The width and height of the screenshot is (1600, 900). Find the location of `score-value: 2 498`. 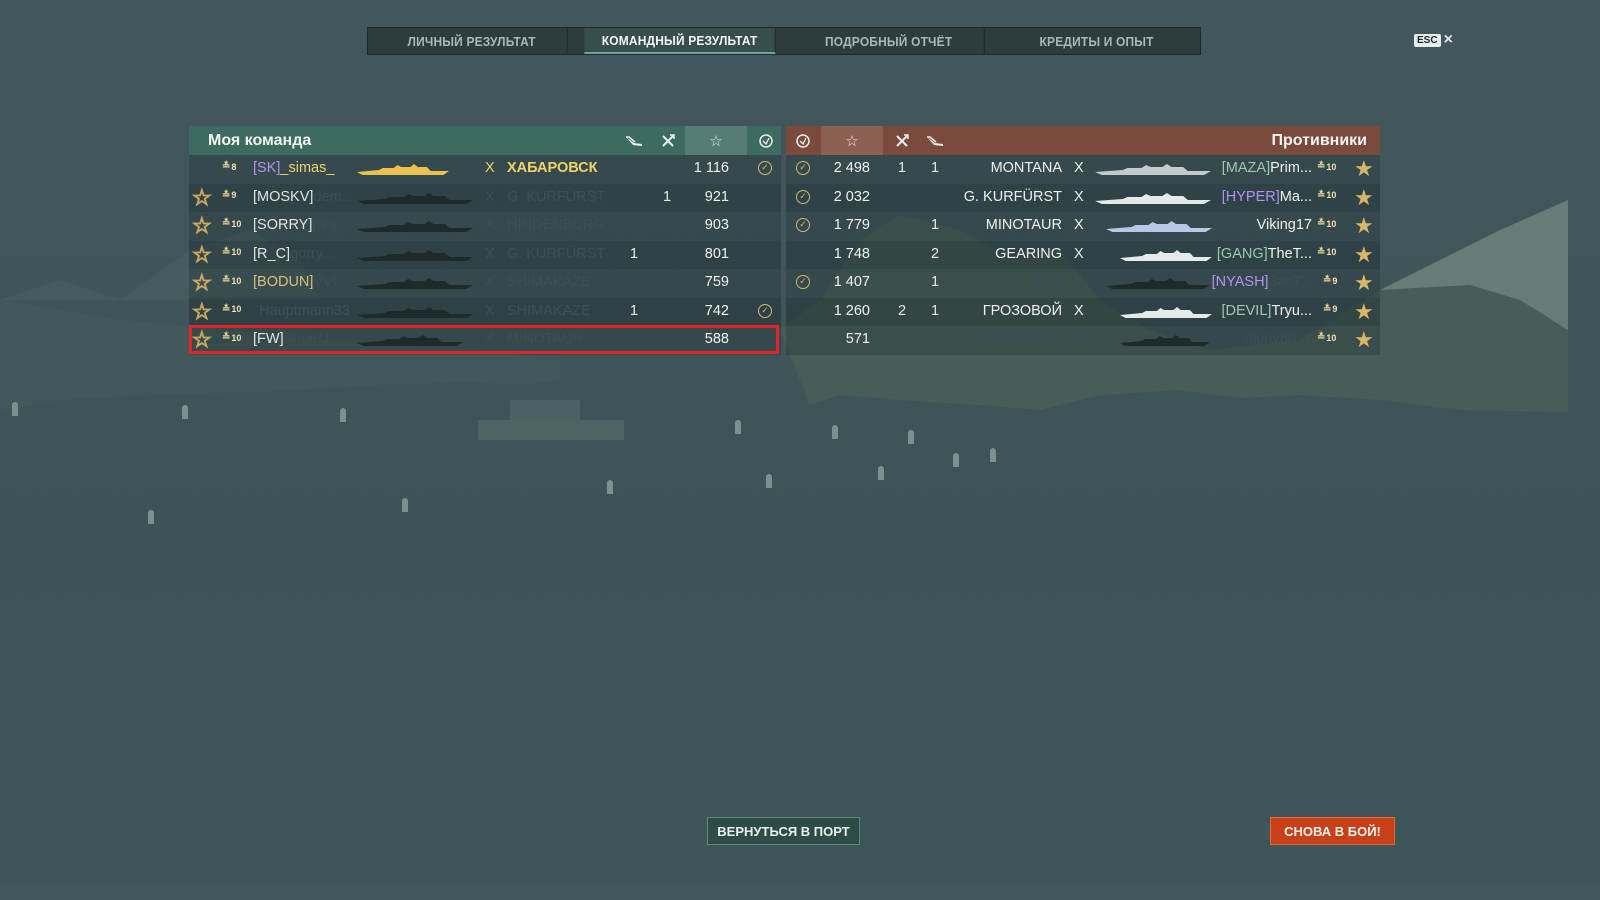

score-value: 2 498 is located at coordinates (851, 168).